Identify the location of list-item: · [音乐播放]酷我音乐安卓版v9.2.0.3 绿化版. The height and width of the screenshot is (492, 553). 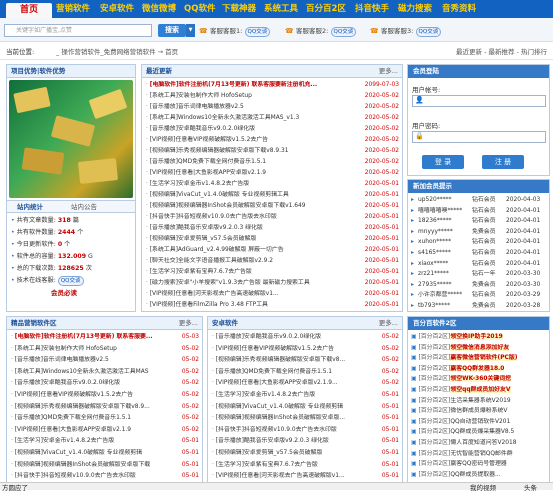
(295, 441).